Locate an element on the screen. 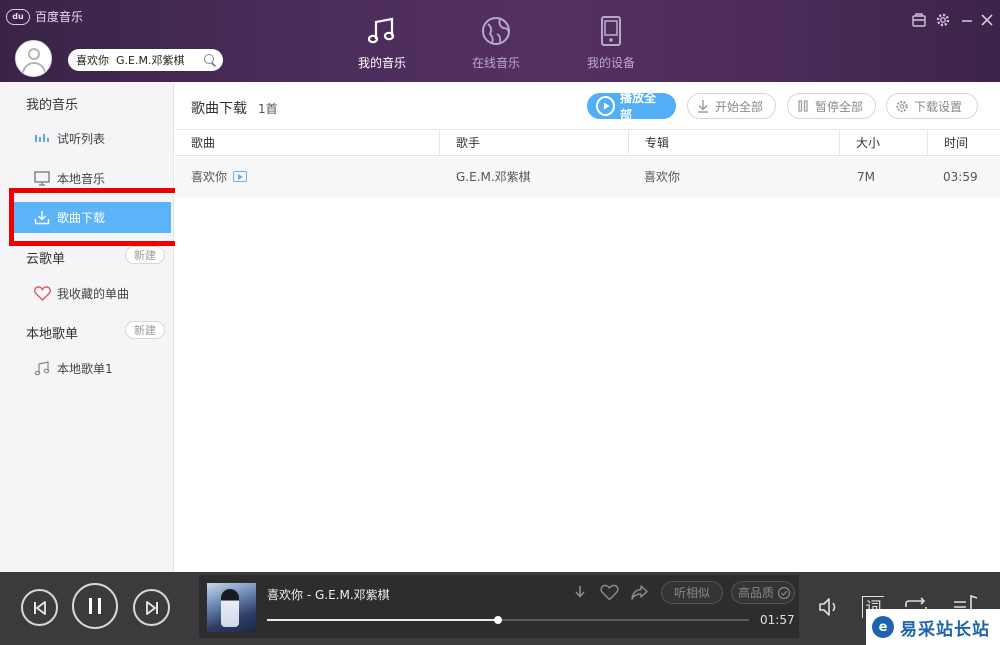 Image resolution: width=1000 pixels, height=645 pixels. download-settings-label: 下载设置 is located at coordinates (938, 106).